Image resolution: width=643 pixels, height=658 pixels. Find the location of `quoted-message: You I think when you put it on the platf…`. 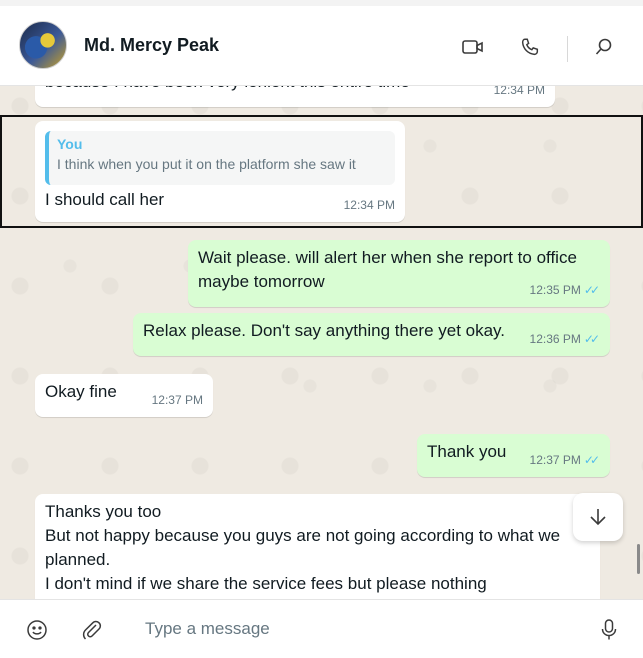

quoted-message: You I think when you put it on the platf… is located at coordinates (220, 158).